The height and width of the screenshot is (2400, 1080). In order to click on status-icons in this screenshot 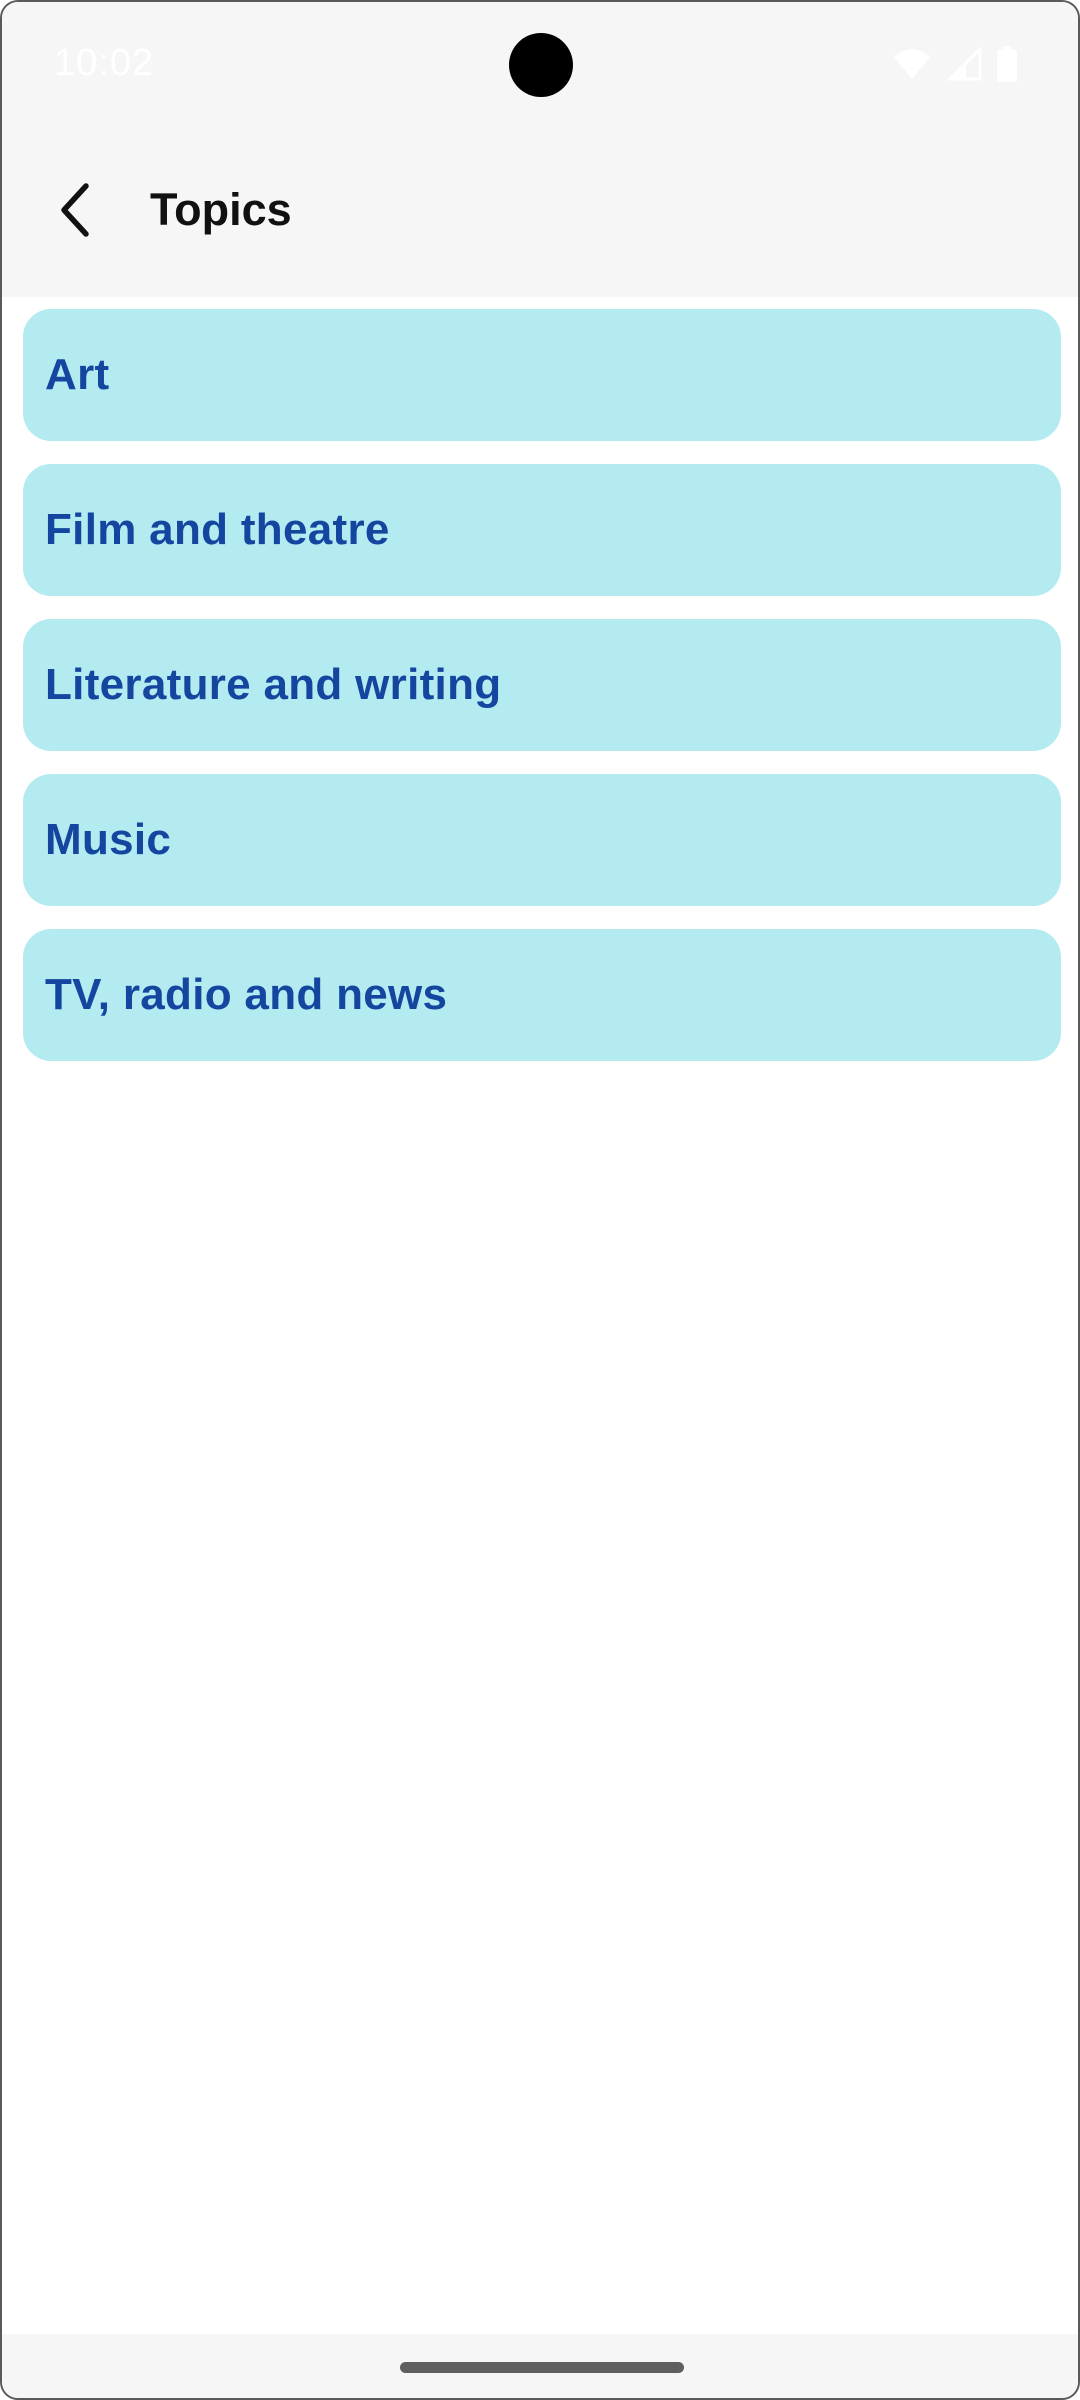, I will do `click(955, 65)`.